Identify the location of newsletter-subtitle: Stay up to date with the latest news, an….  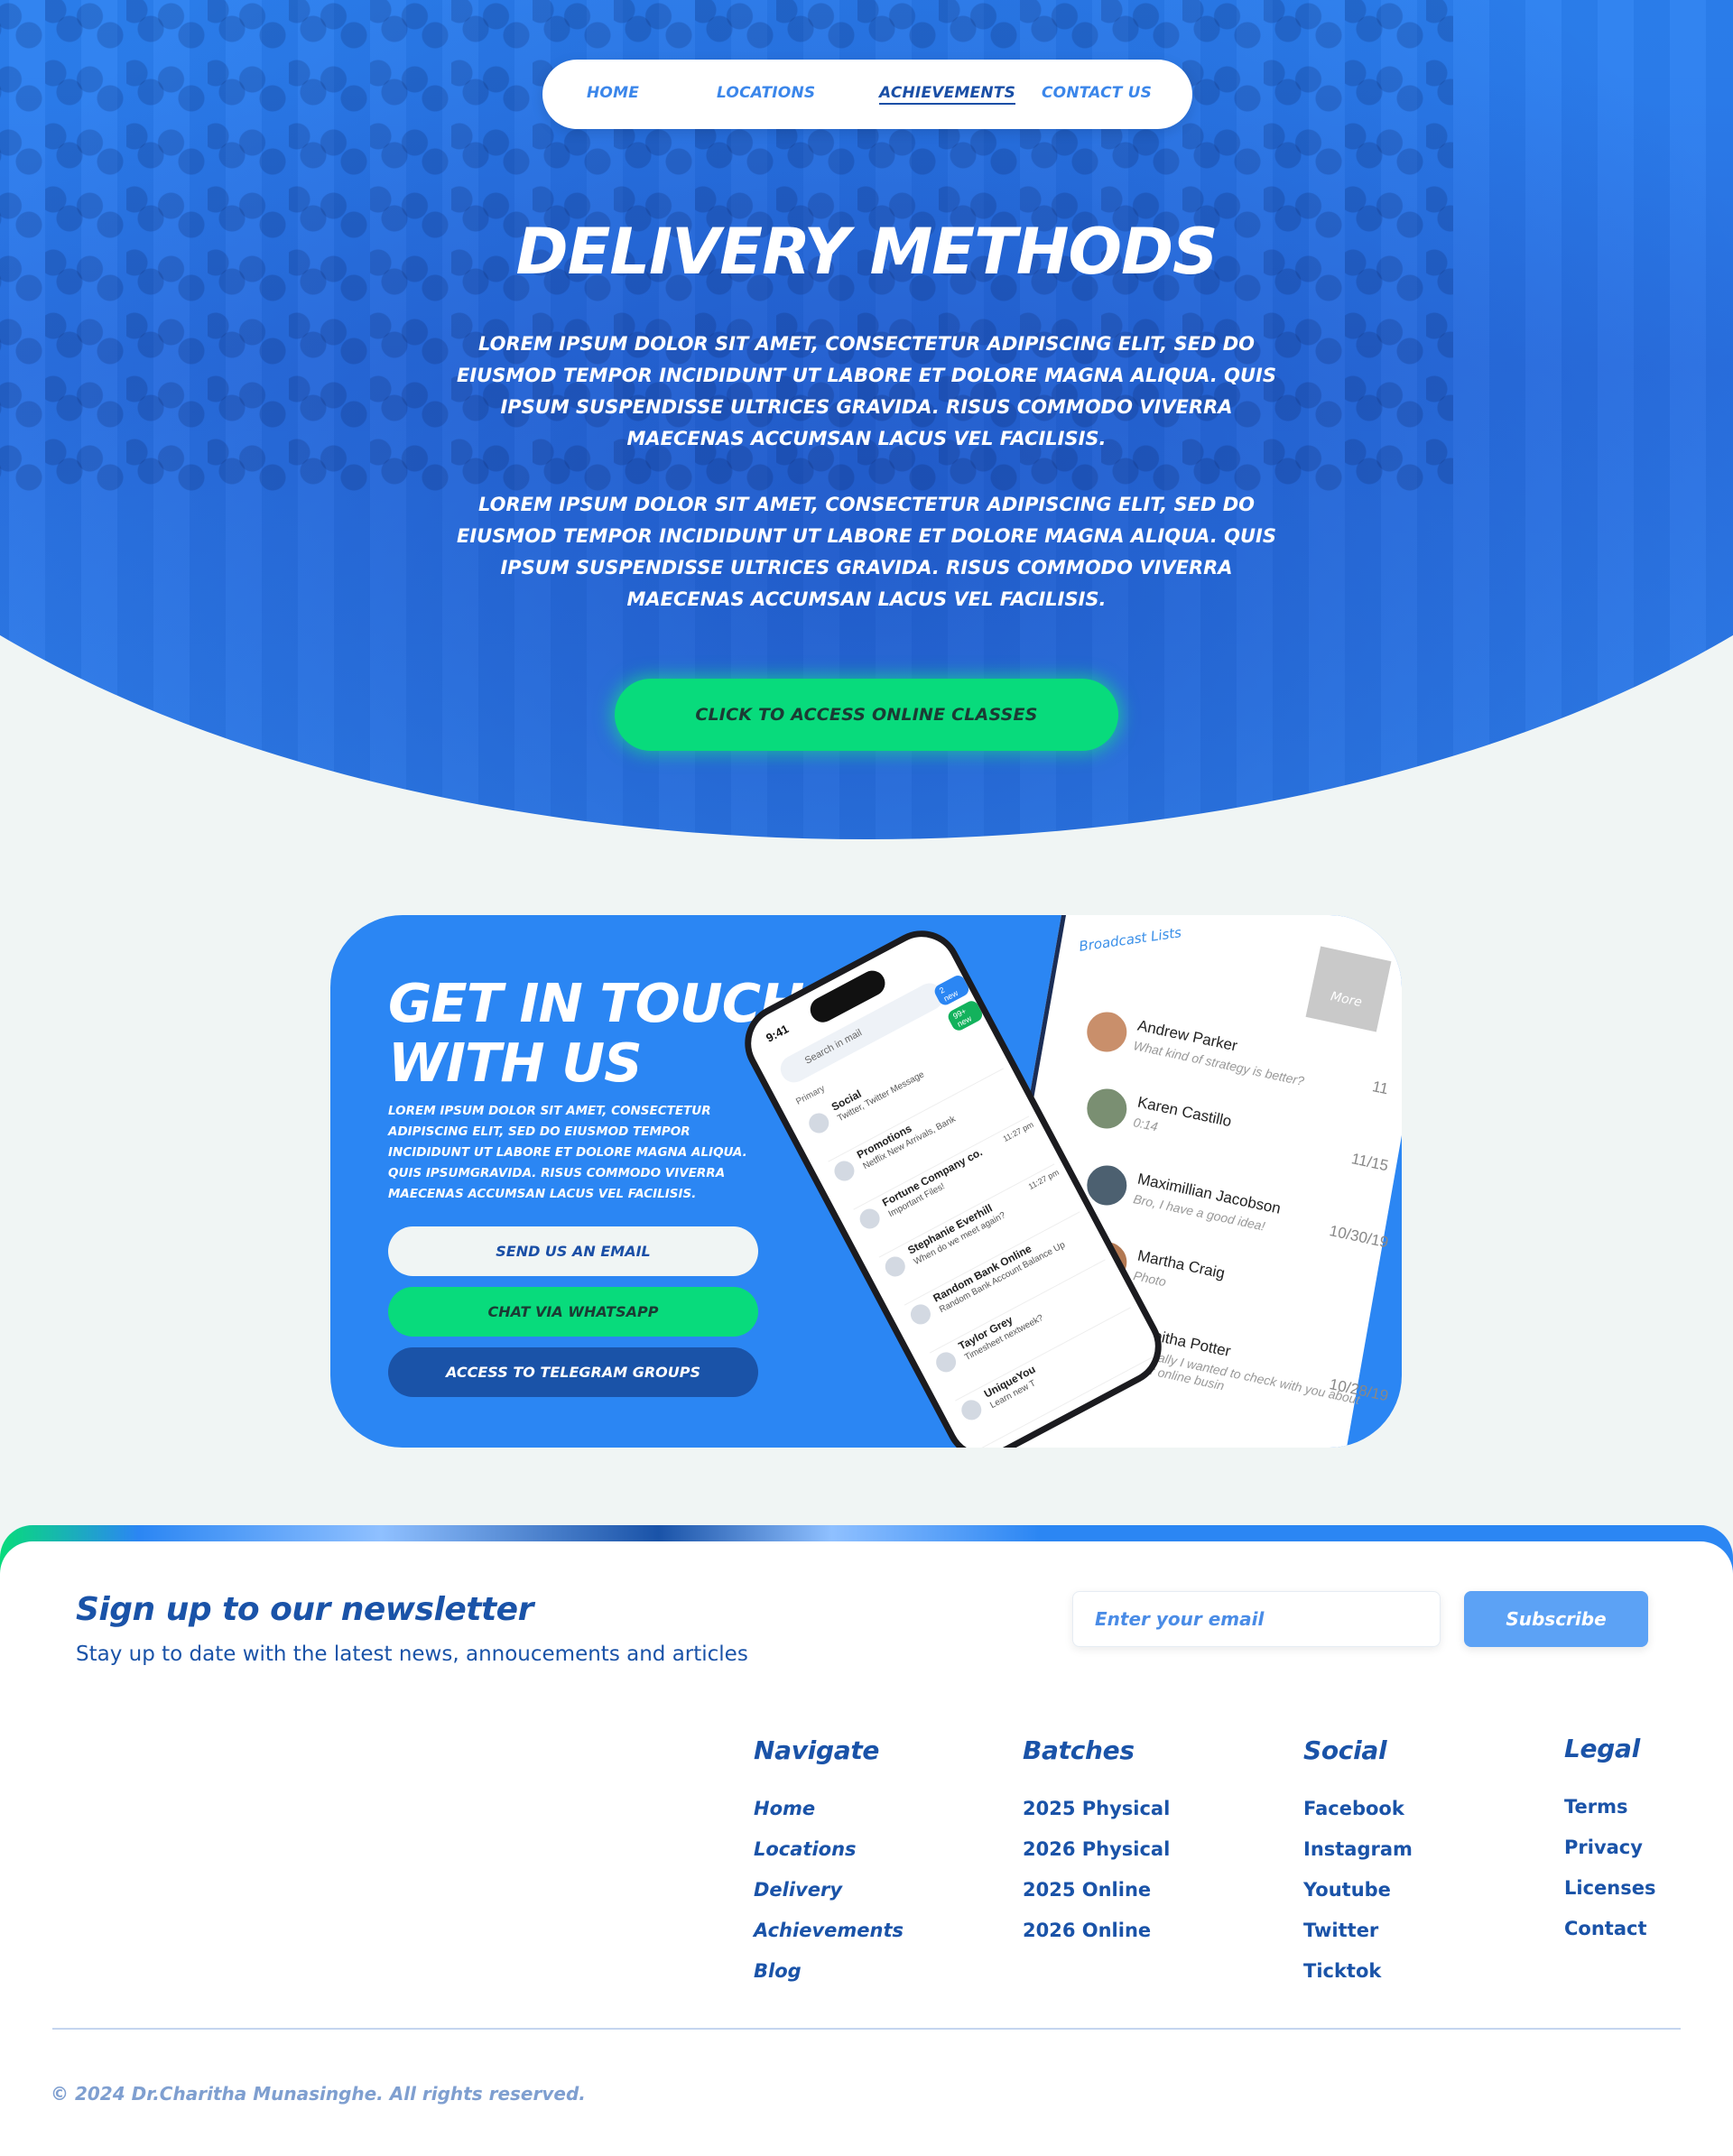
(412, 1654).